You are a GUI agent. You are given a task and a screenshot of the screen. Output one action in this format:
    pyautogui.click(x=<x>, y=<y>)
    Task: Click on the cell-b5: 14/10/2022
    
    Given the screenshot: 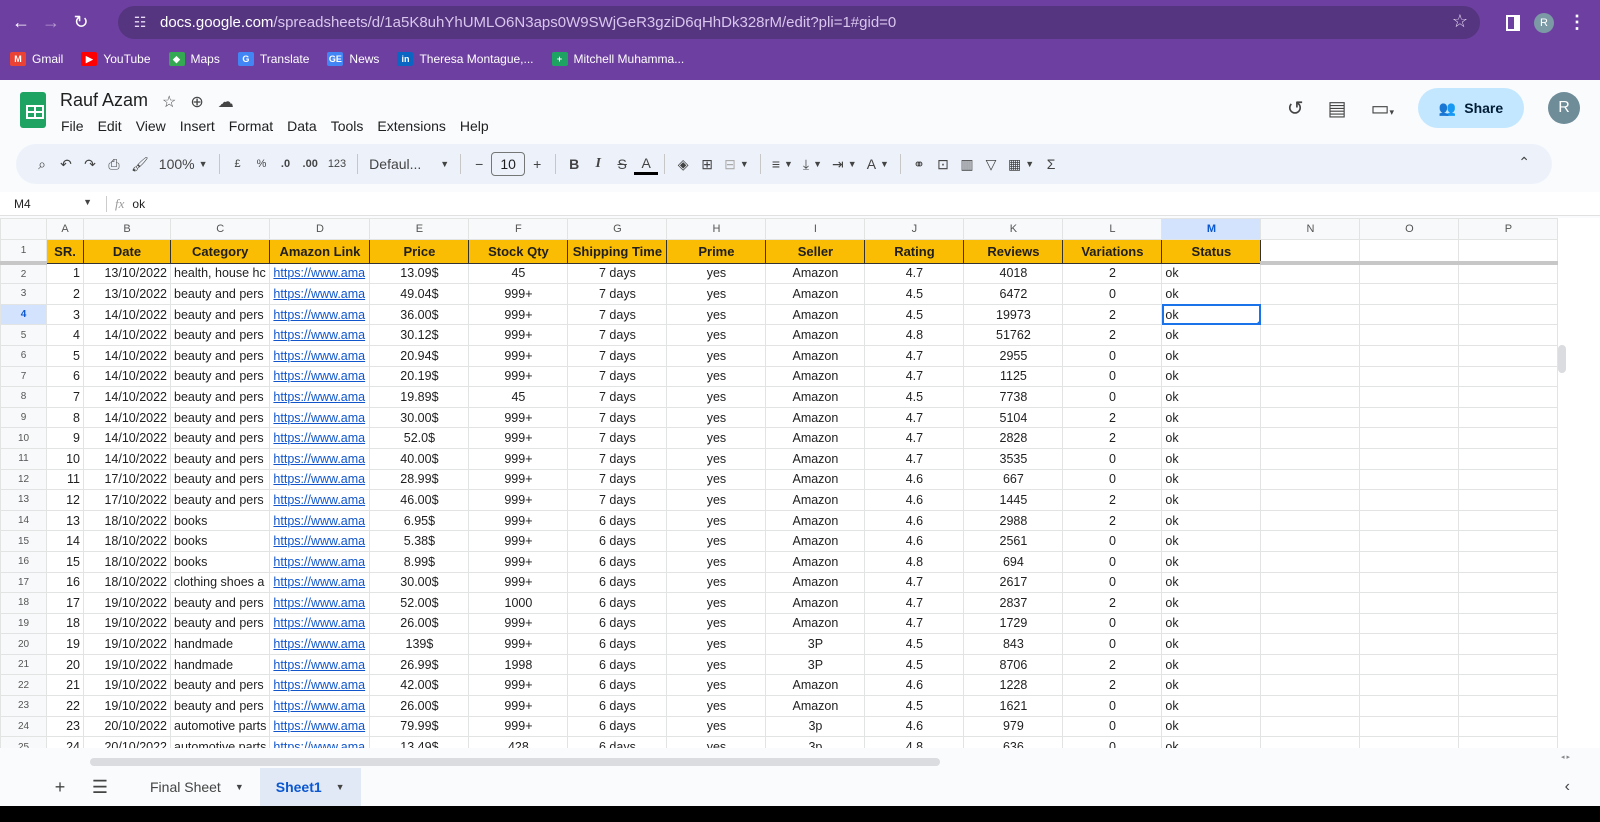 What is the action you would take?
    pyautogui.click(x=127, y=335)
    